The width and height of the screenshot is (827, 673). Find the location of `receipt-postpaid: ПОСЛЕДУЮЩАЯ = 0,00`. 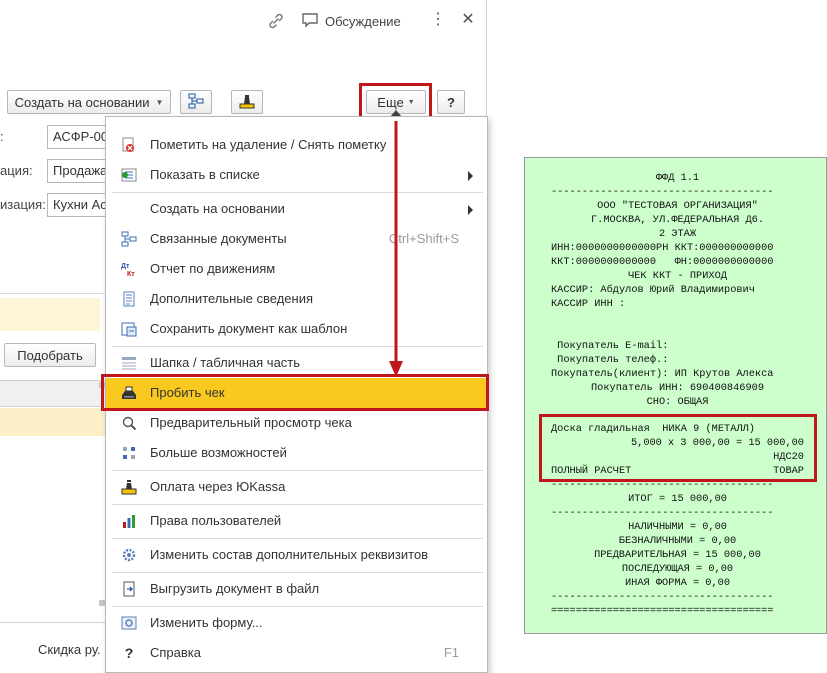

receipt-postpaid: ПОСЛЕДУЮЩАЯ = 0,00 is located at coordinates (677, 569).